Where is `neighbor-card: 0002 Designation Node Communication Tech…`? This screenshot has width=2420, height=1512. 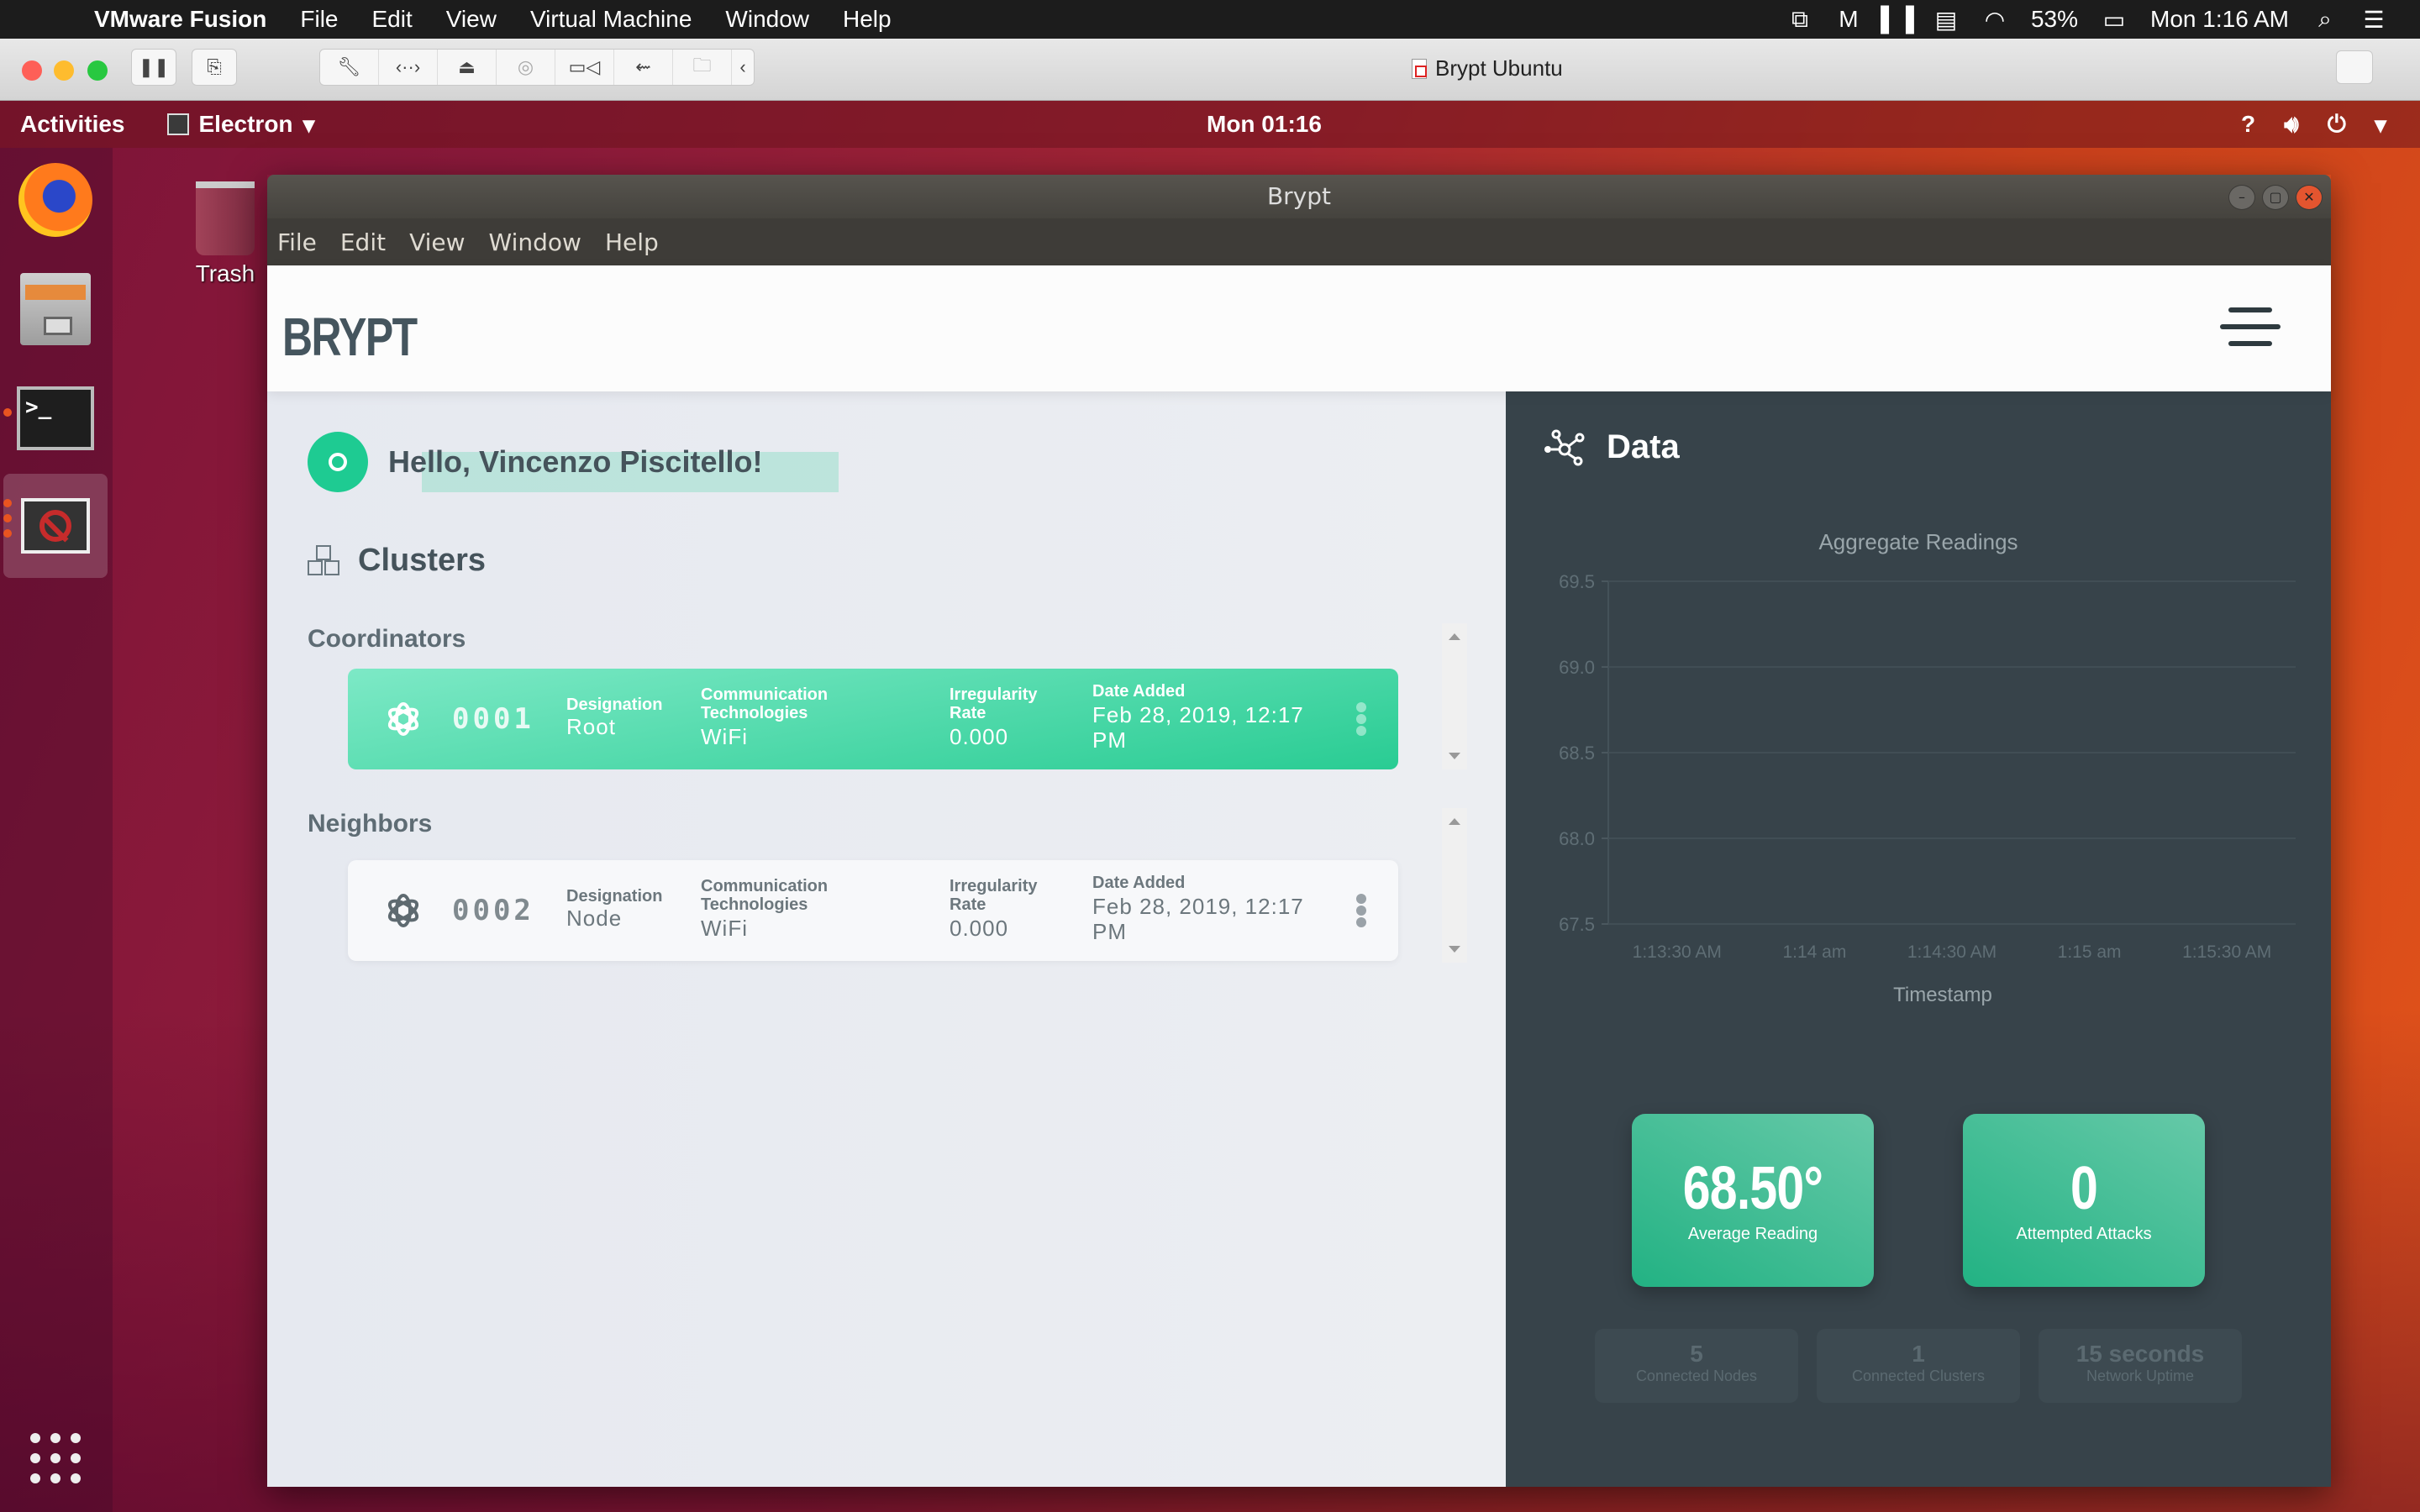 neighbor-card: 0002 Designation Node Communication Tech… is located at coordinates (873, 910).